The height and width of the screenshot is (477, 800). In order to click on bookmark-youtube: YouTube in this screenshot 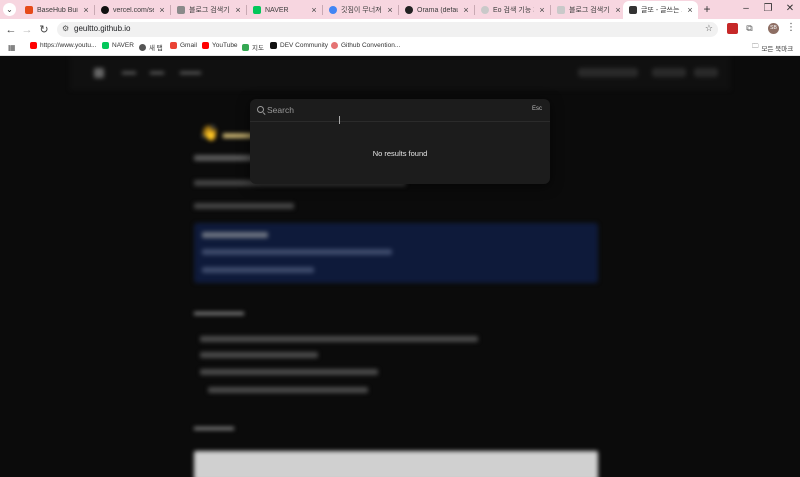, I will do `click(220, 45)`.